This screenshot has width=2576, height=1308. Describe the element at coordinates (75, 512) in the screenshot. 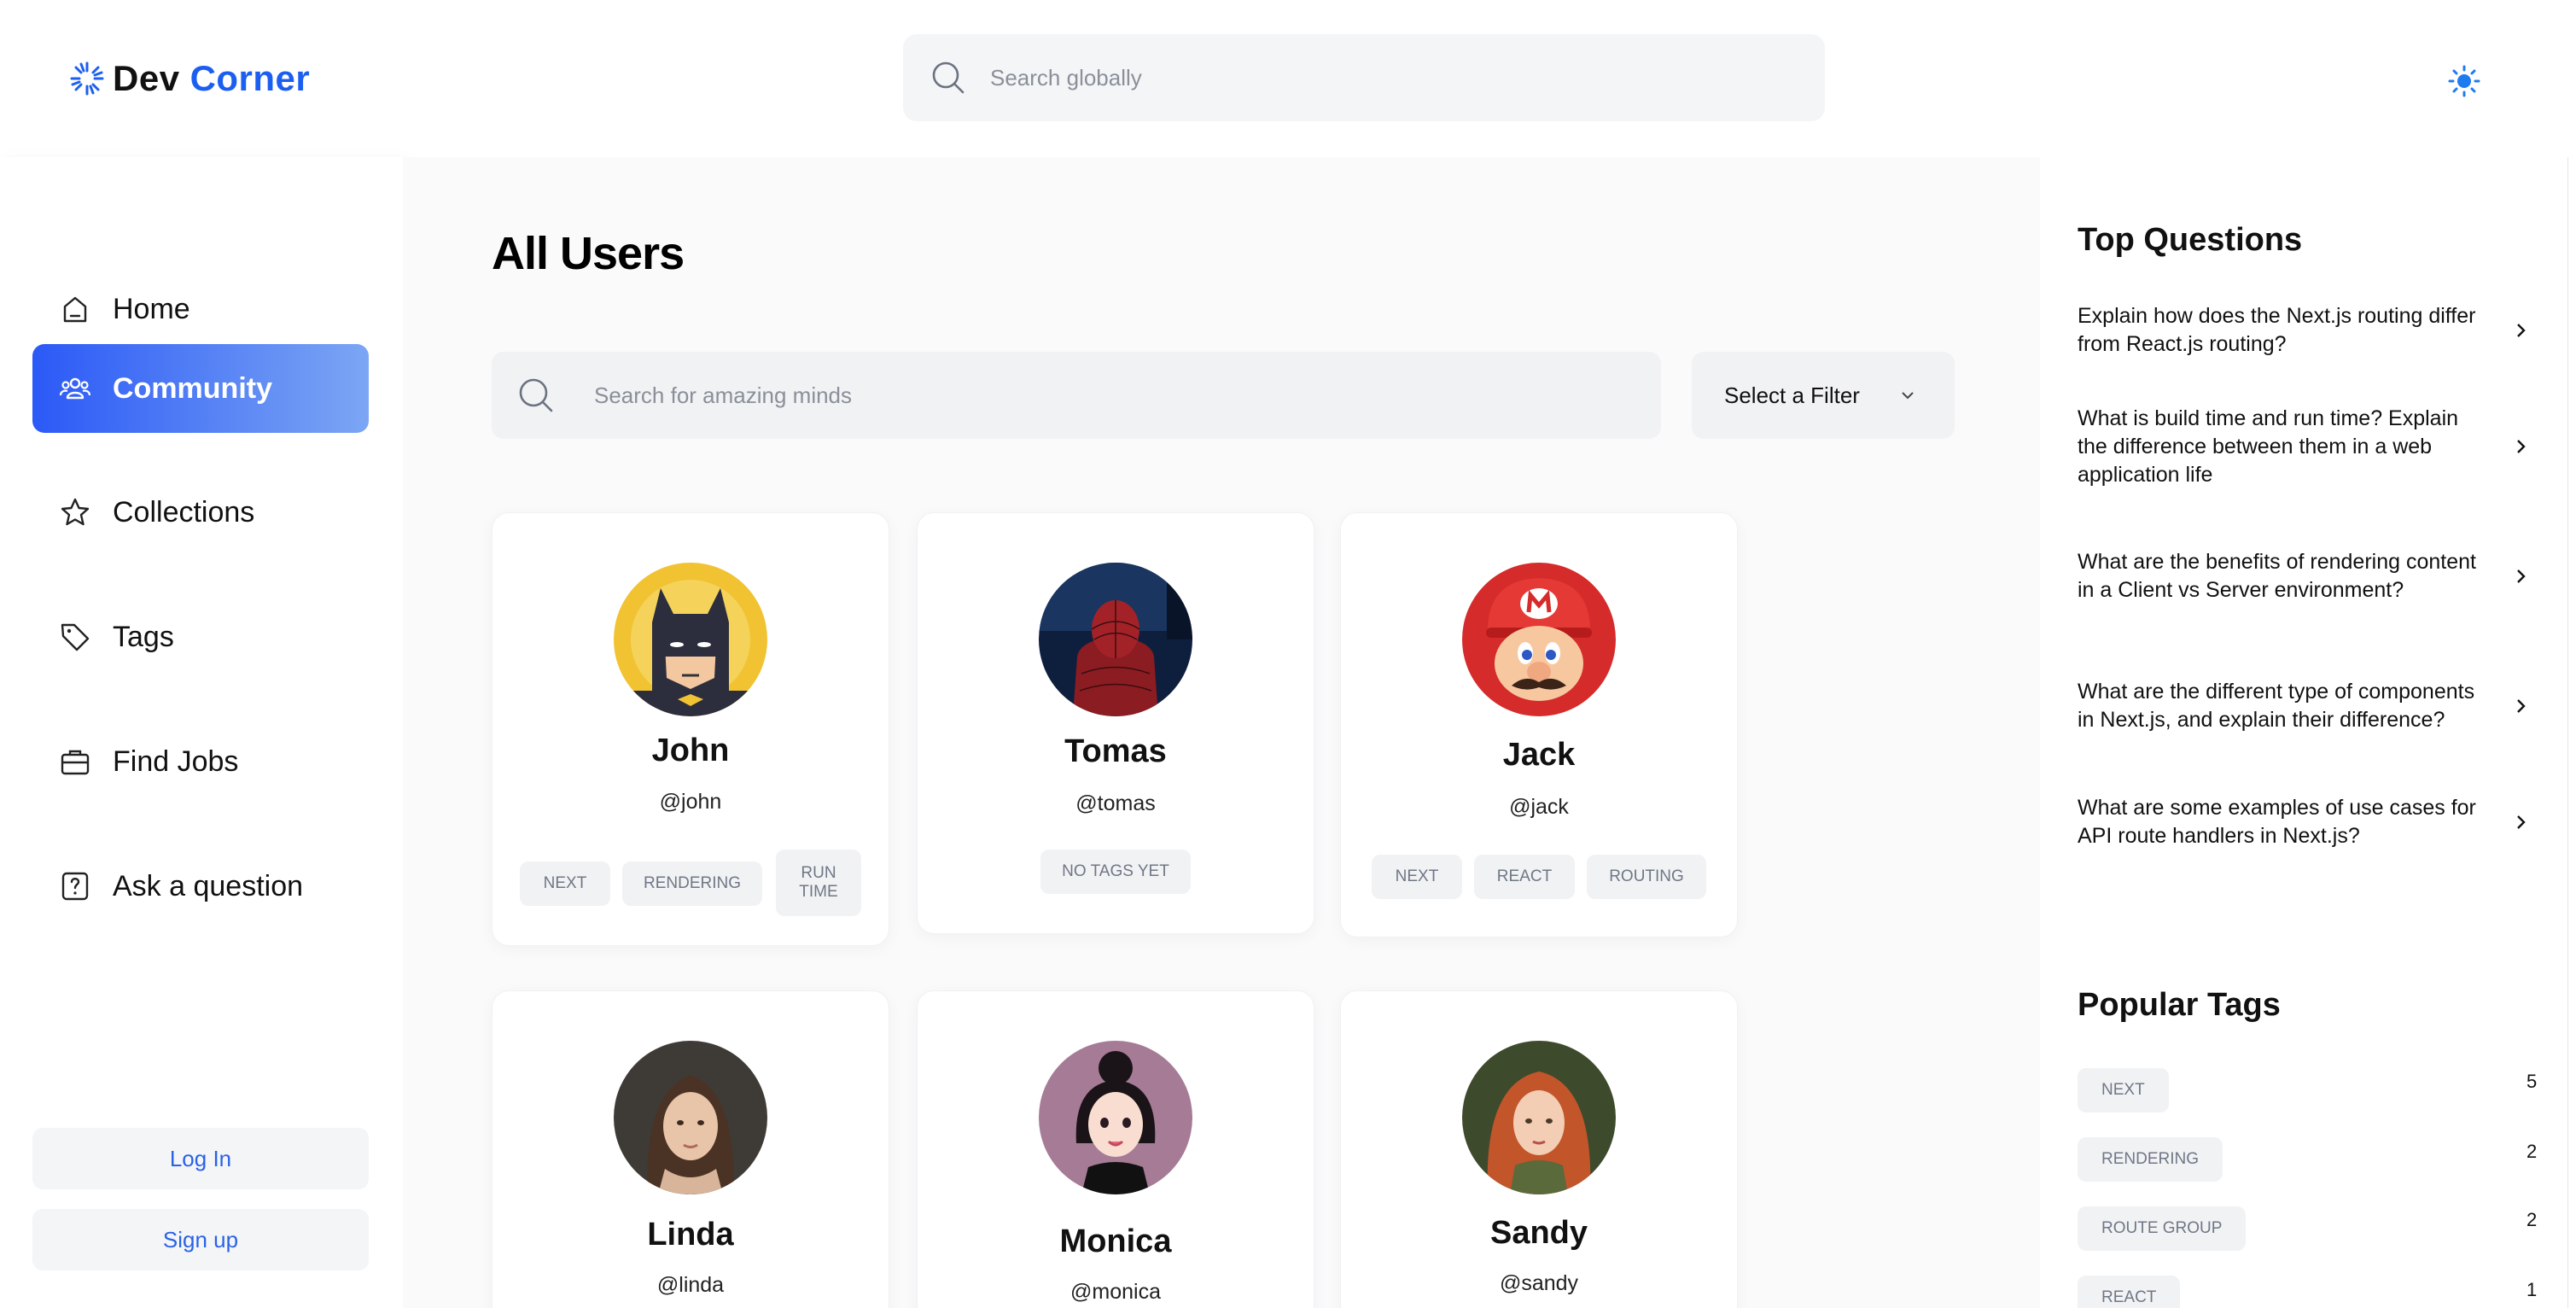

I see `star-icon` at that location.